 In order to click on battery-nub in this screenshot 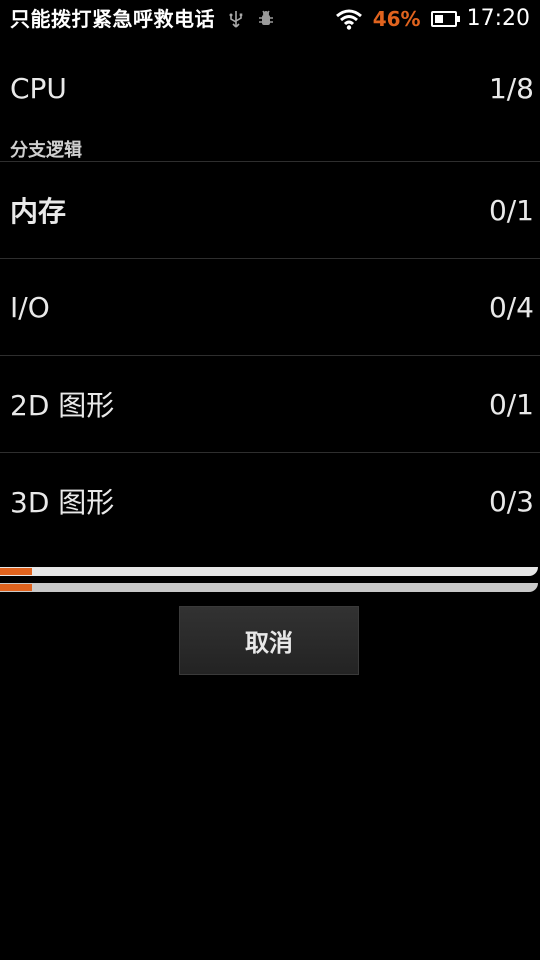, I will do `click(458, 19)`.